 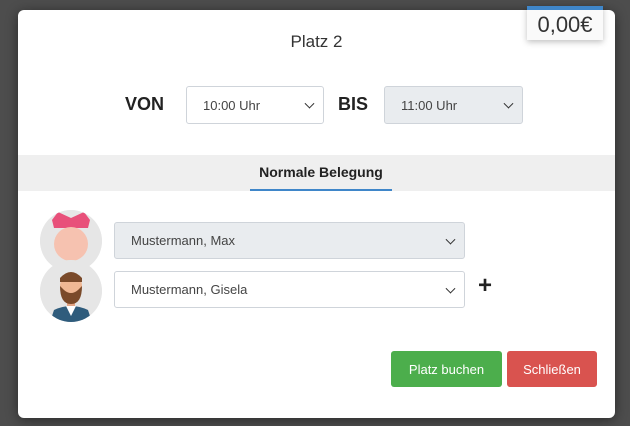 What do you see at coordinates (353, 104) in the screenshot?
I see `to-label: BIS` at bounding box center [353, 104].